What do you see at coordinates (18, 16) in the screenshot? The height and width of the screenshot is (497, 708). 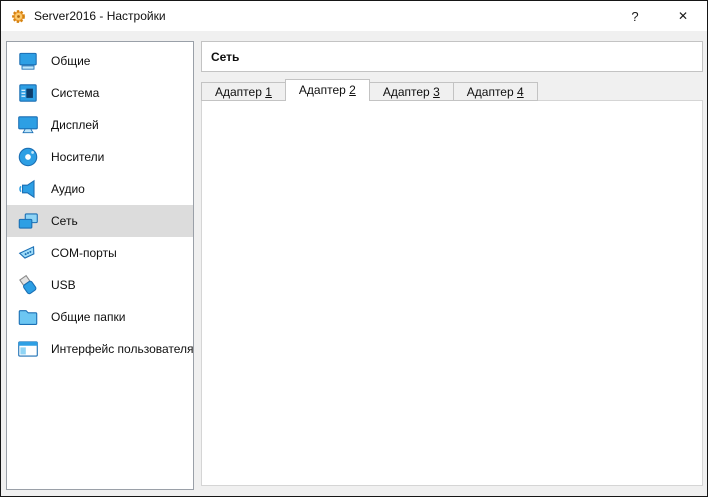 I see `settings-gear-icon` at bounding box center [18, 16].